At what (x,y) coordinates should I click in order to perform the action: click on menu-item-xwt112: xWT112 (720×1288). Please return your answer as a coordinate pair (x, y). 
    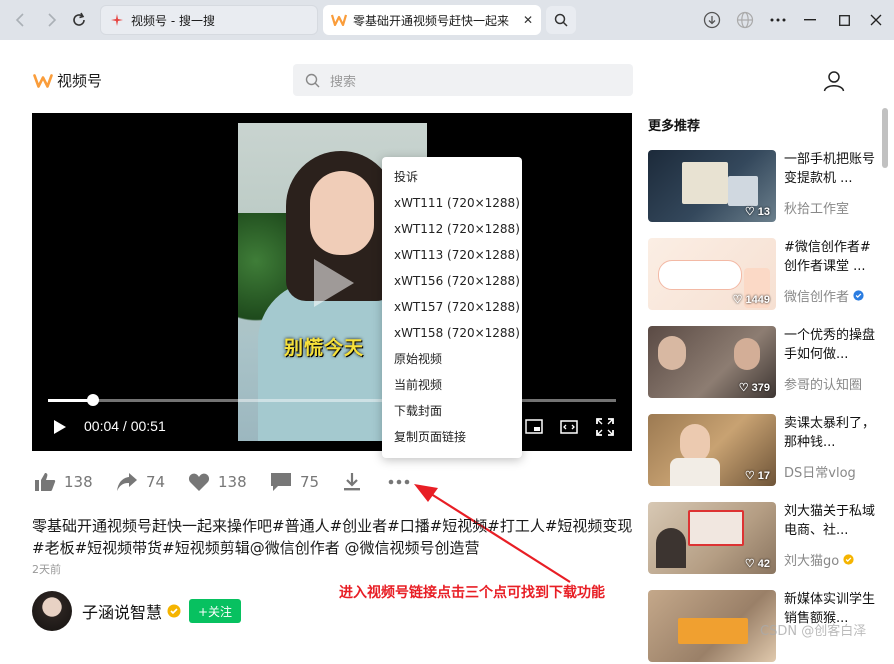
    Looking at the image, I should click on (452, 229).